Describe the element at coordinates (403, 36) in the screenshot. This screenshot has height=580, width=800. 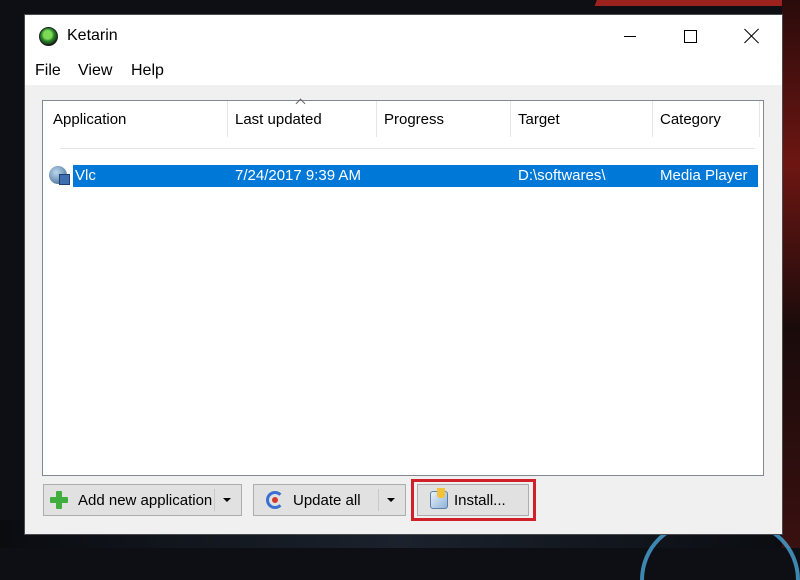
I see `title-bar: Ketarin` at that location.